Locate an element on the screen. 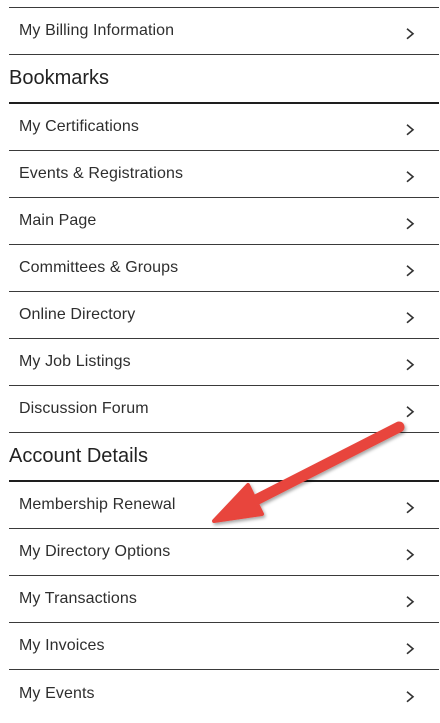 The image size is (440, 723). menu-item-my-events: My Events is located at coordinates (224, 693).